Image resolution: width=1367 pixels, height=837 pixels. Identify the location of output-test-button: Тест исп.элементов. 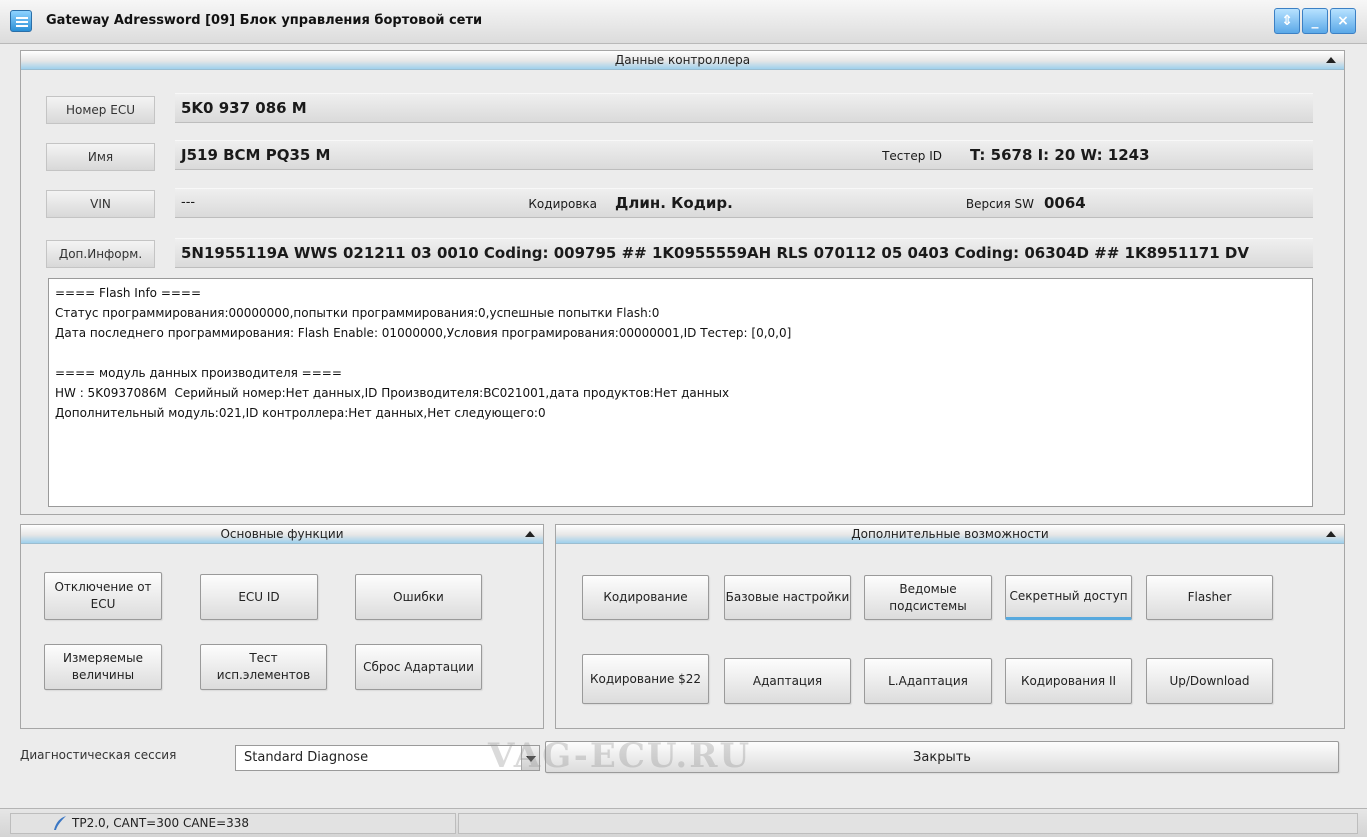
(263, 667).